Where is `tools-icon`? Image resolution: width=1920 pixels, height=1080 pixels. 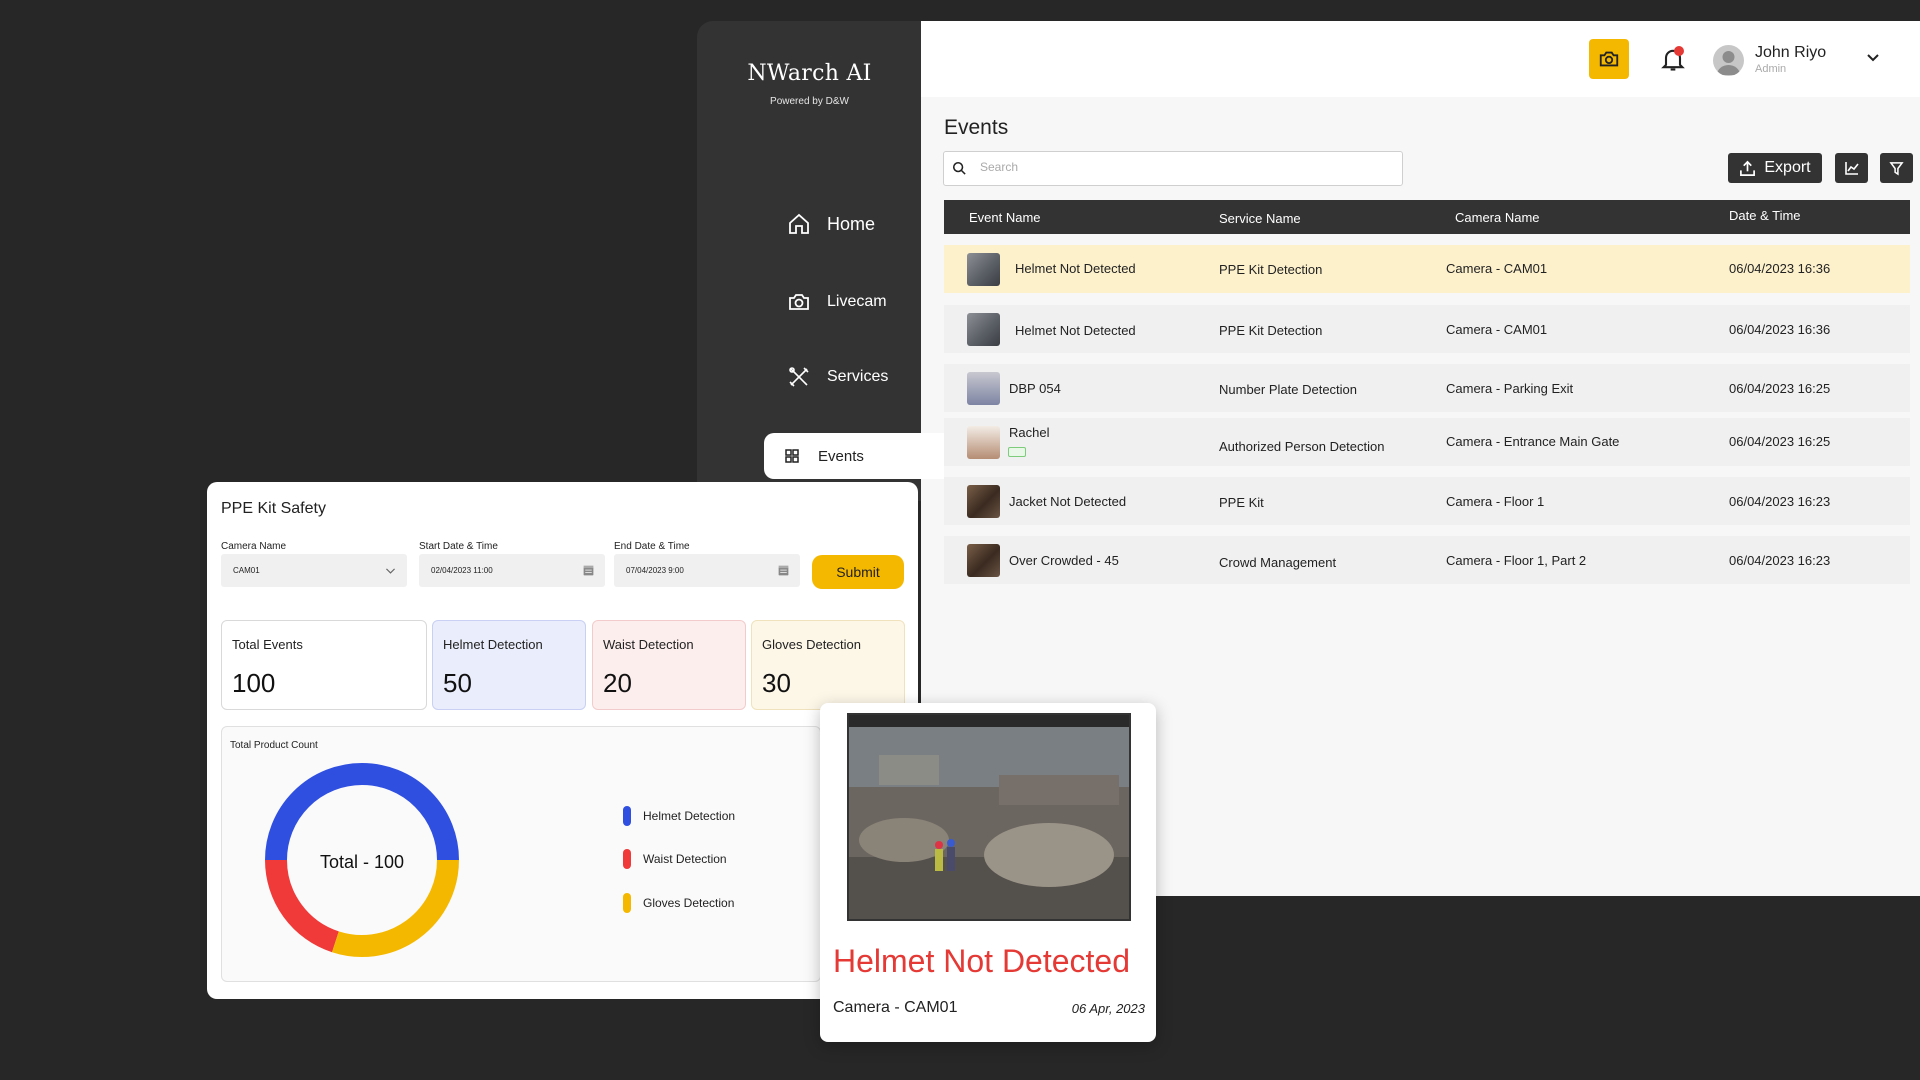
tools-icon is located at coordinates (799, 377).